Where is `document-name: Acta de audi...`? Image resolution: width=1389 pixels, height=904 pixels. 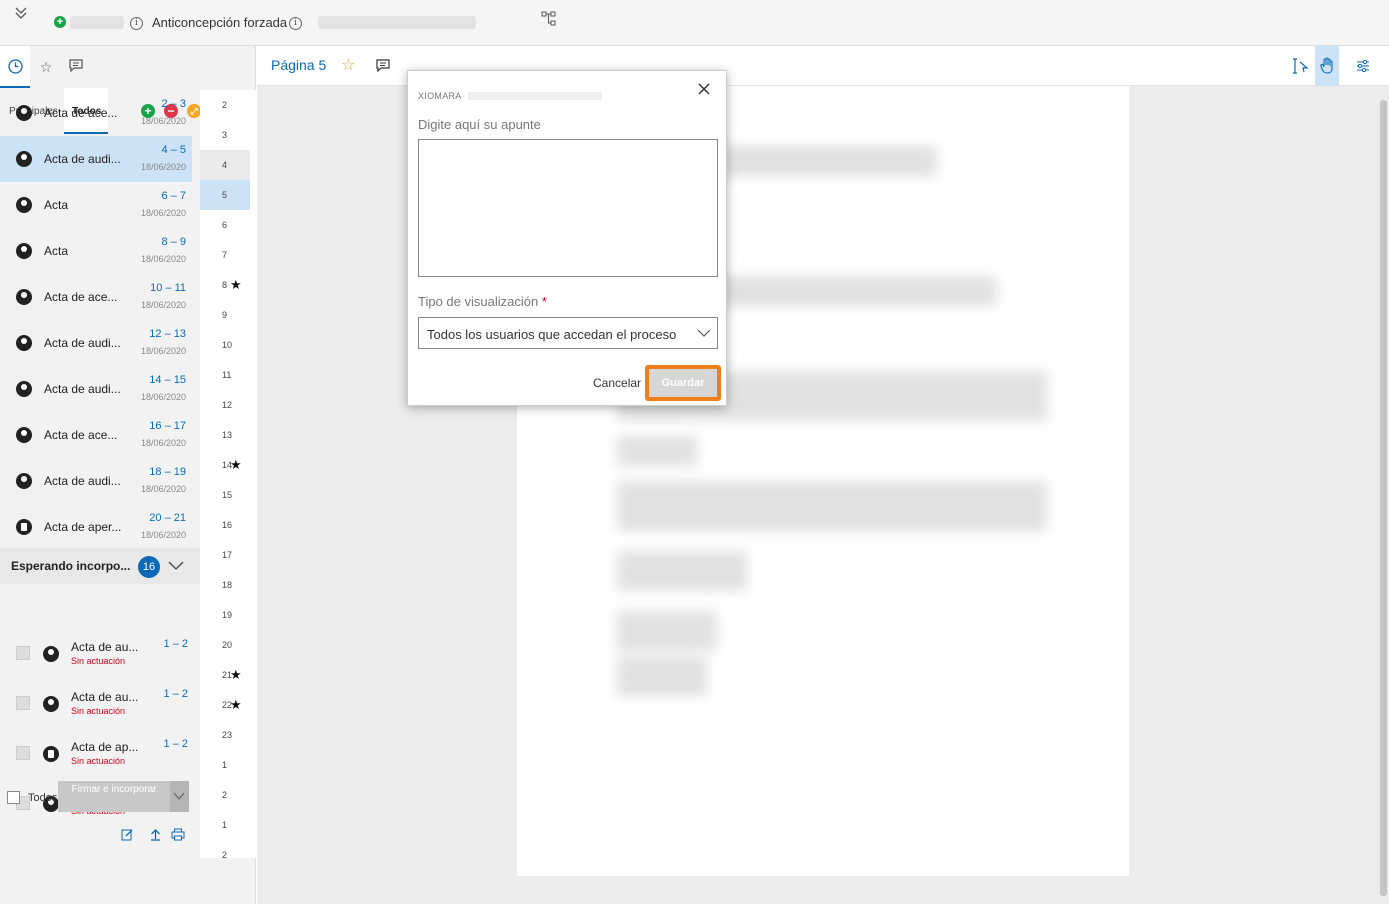 document-name: Acta de audi... is located at coordinates (82, 389).